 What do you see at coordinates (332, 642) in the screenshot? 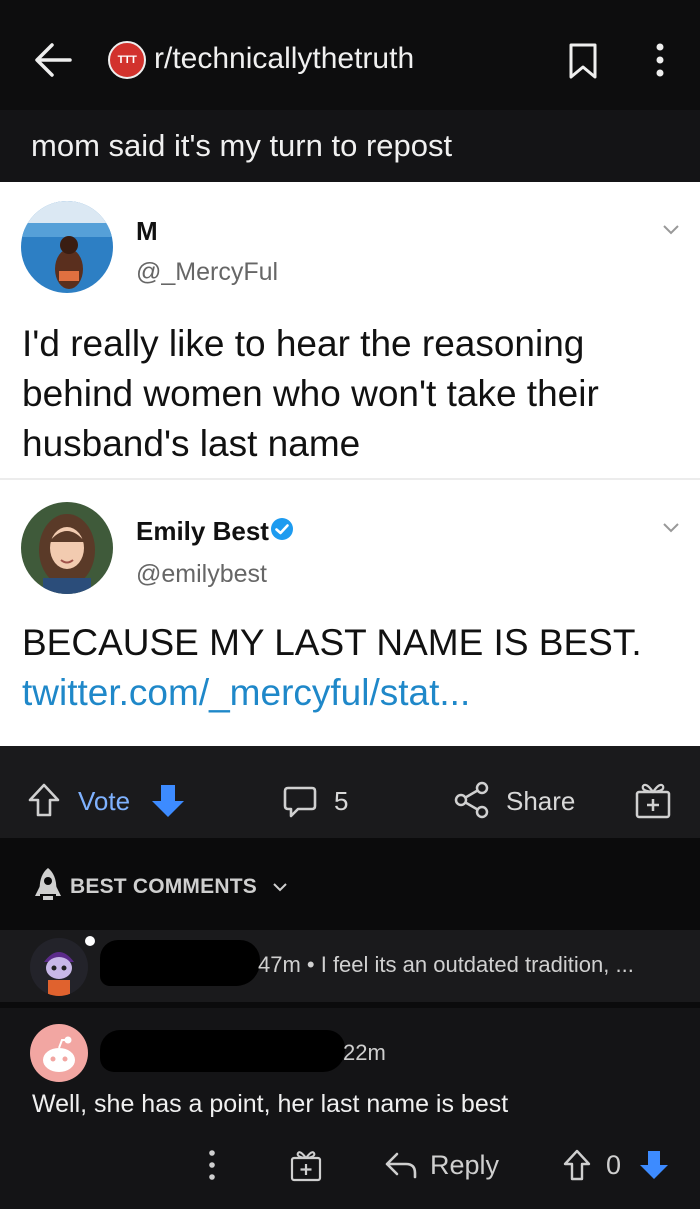
I see `tweet-text: BECAUSE MY LAST NAME IS BEST.` at bounding box center [332, 642].